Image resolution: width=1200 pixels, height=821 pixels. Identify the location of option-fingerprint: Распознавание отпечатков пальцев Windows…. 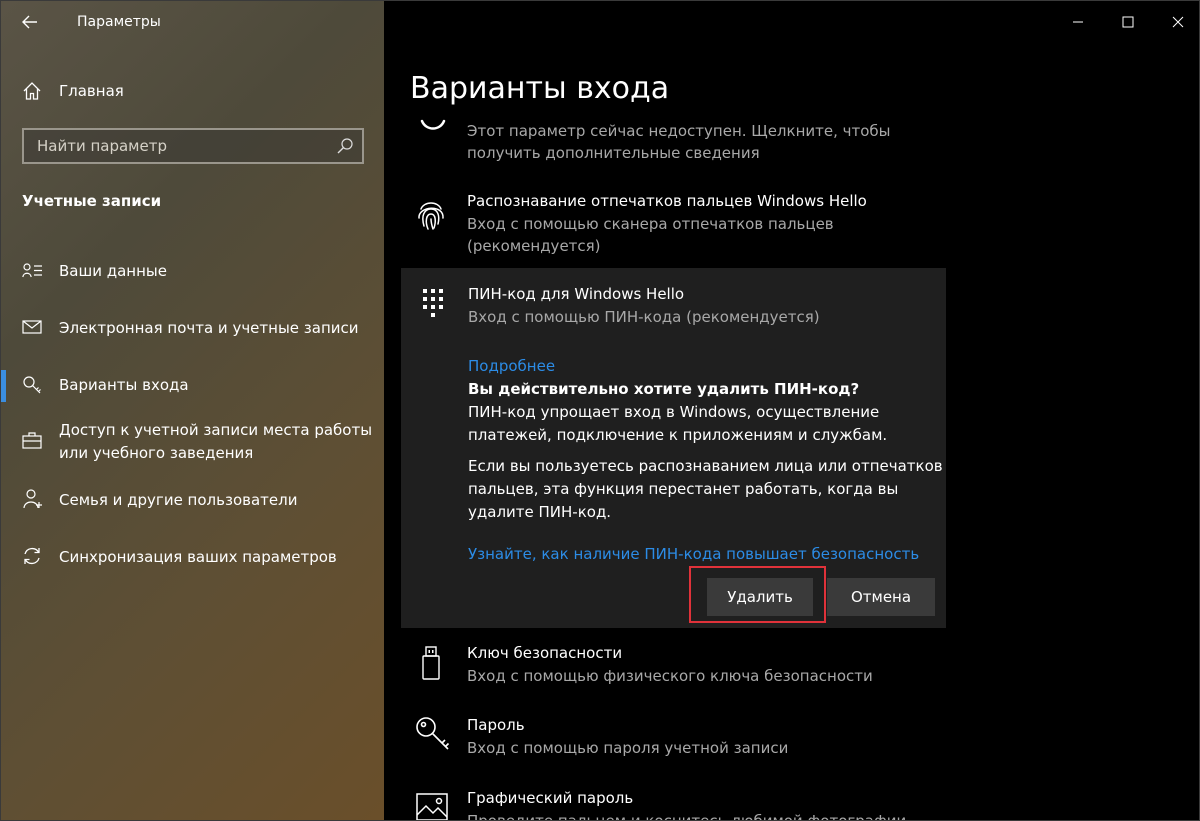
(690, 225).